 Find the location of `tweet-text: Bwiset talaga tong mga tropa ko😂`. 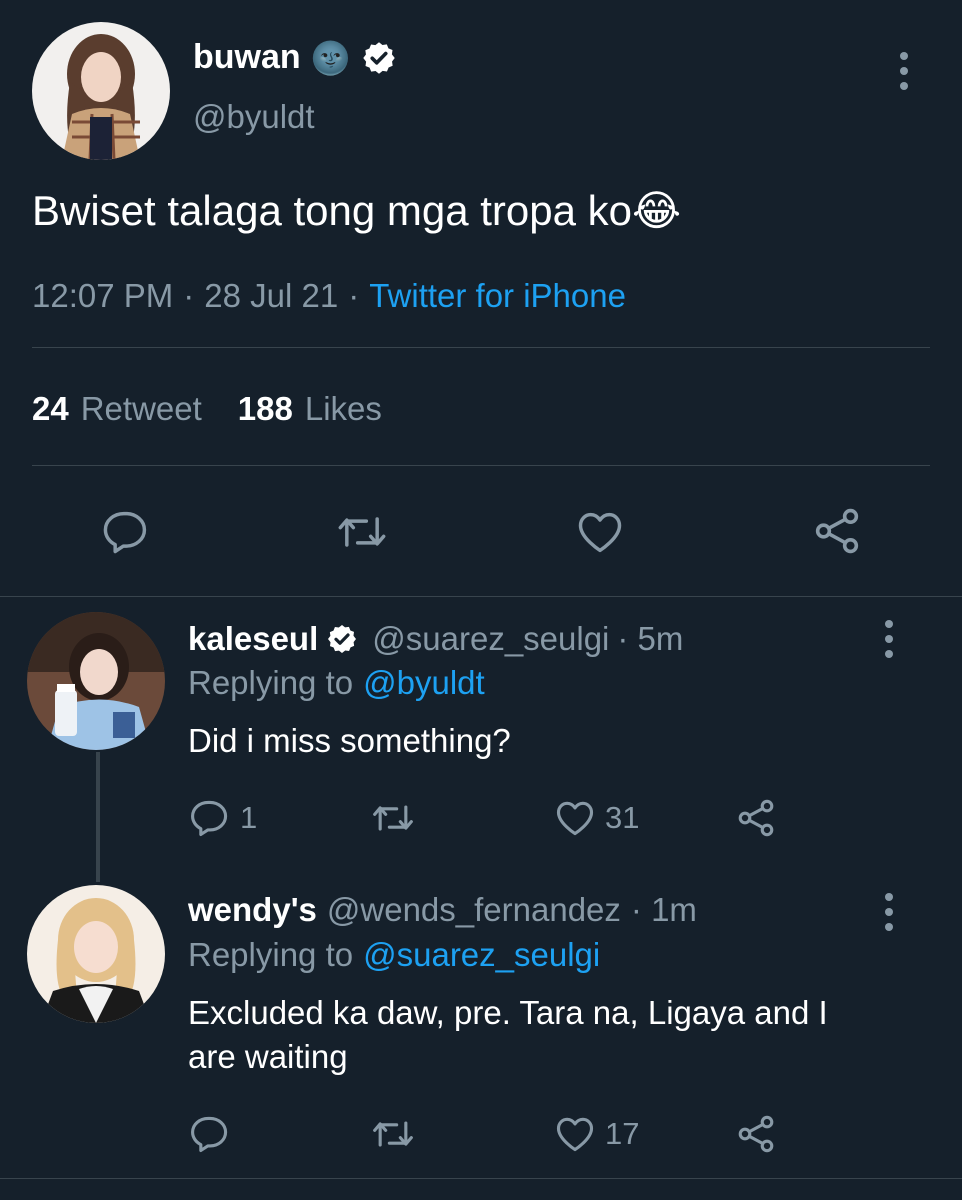

tweet-text: Bwiset talaga tong mga tropa ko😂 is located at coordinates (357, 210).